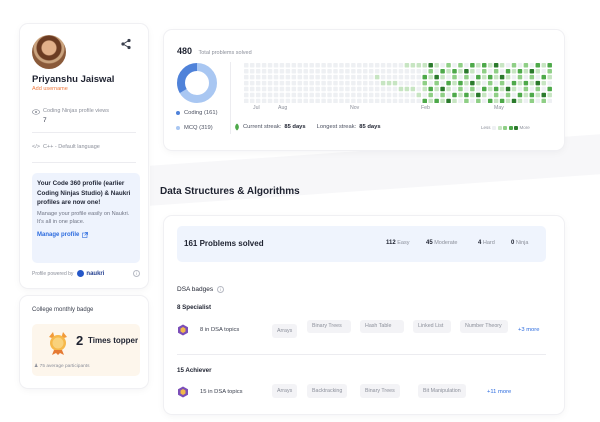  Describe the element at coordinates (50, 89) in the screenshot. I see `add-username-link: Add username` at that location.